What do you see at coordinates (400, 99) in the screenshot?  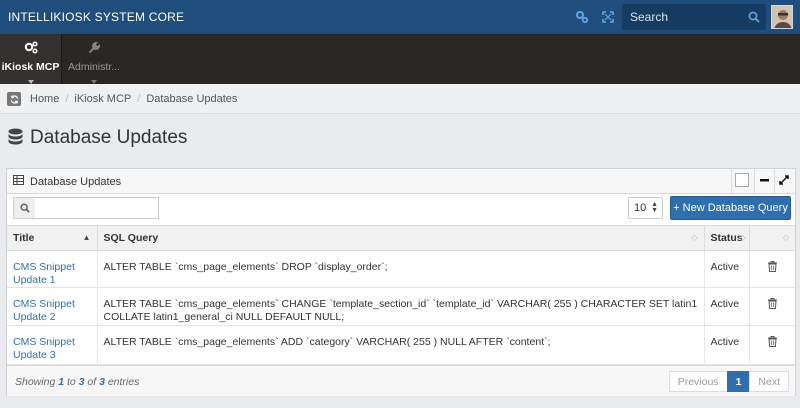 I see `breadcrumb-bar: Home / iKiosk MCP / Database Updates` at bounding box center [400, 99].